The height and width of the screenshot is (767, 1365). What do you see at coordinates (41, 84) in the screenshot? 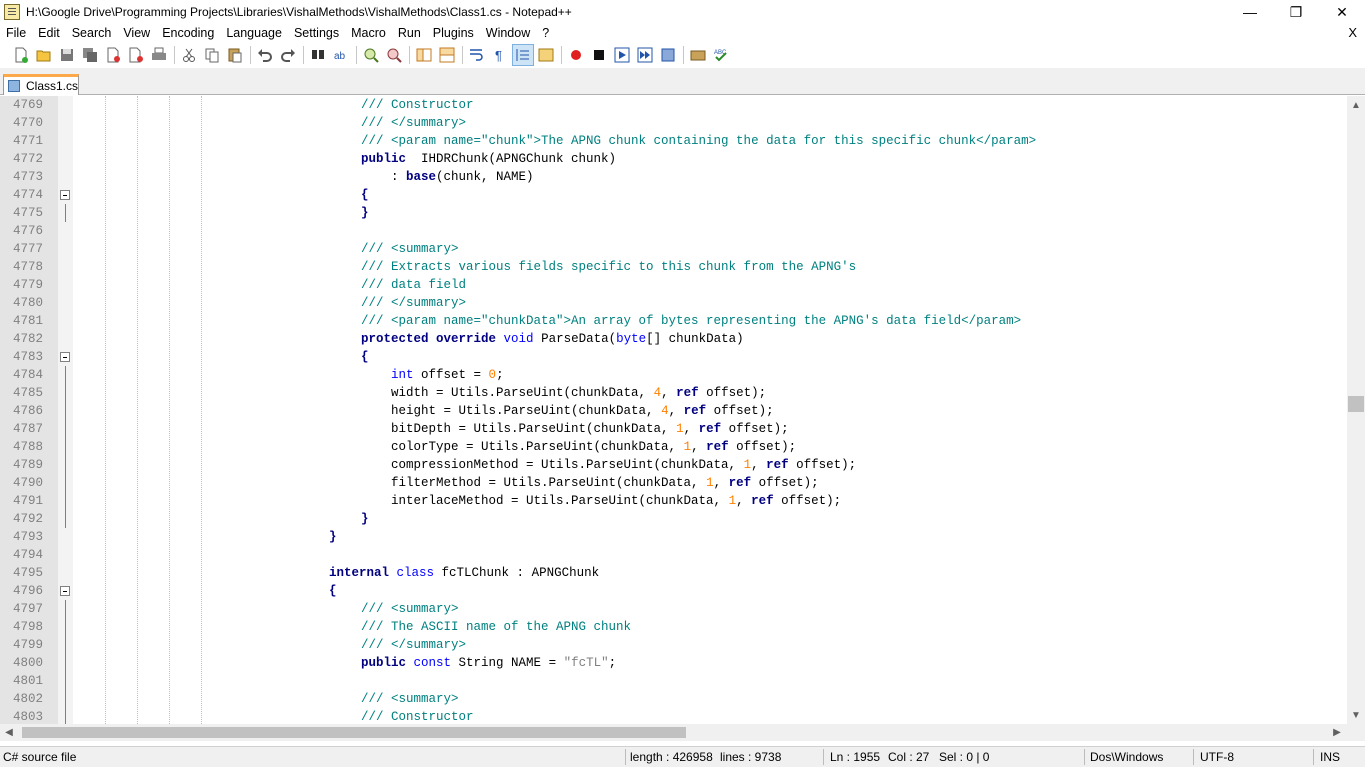
I see `tab-class1-cs: Class1.cs` at bounding box center [41, 84].